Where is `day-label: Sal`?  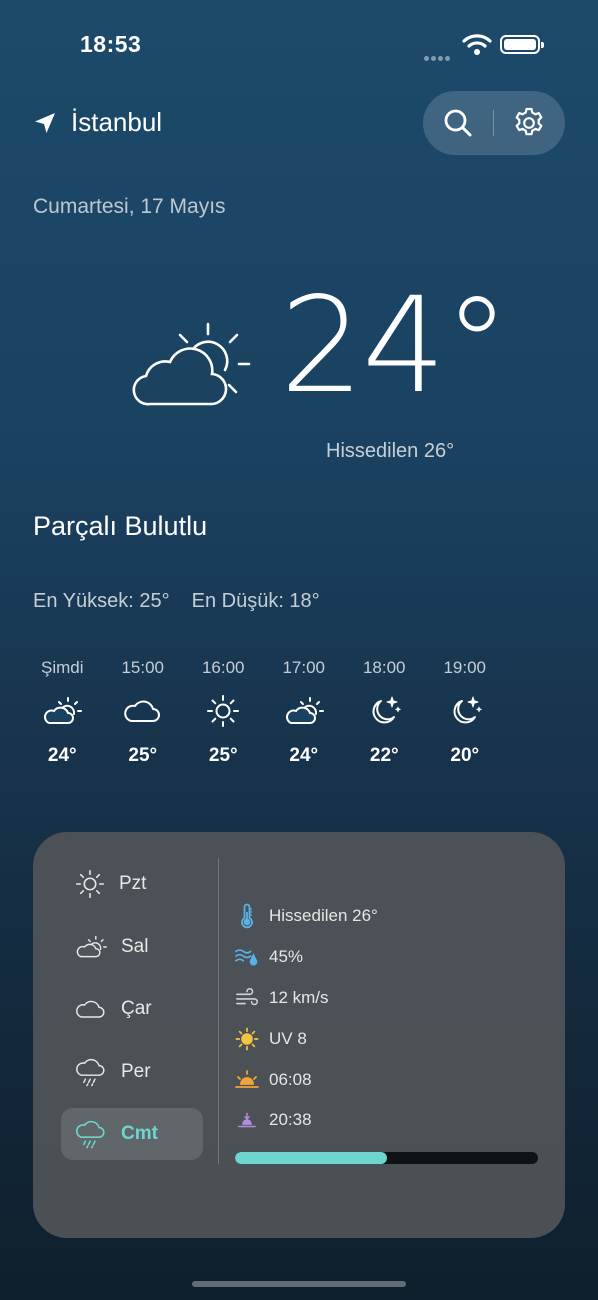 day-label: Sal is located at coordinates (135, 946).